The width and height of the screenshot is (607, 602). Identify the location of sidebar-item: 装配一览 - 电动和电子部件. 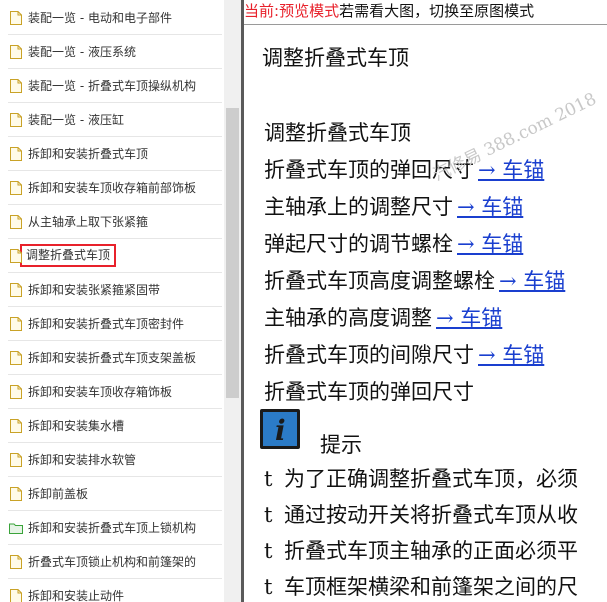
(115, 18).